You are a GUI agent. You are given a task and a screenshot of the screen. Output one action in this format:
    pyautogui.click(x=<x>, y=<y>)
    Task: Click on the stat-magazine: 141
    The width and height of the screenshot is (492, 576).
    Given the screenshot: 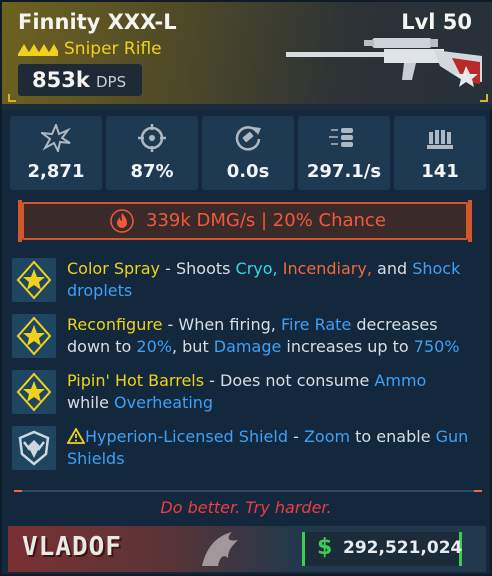 What is the action you would take?
    pyautogui.click(x=440, y=153)
    